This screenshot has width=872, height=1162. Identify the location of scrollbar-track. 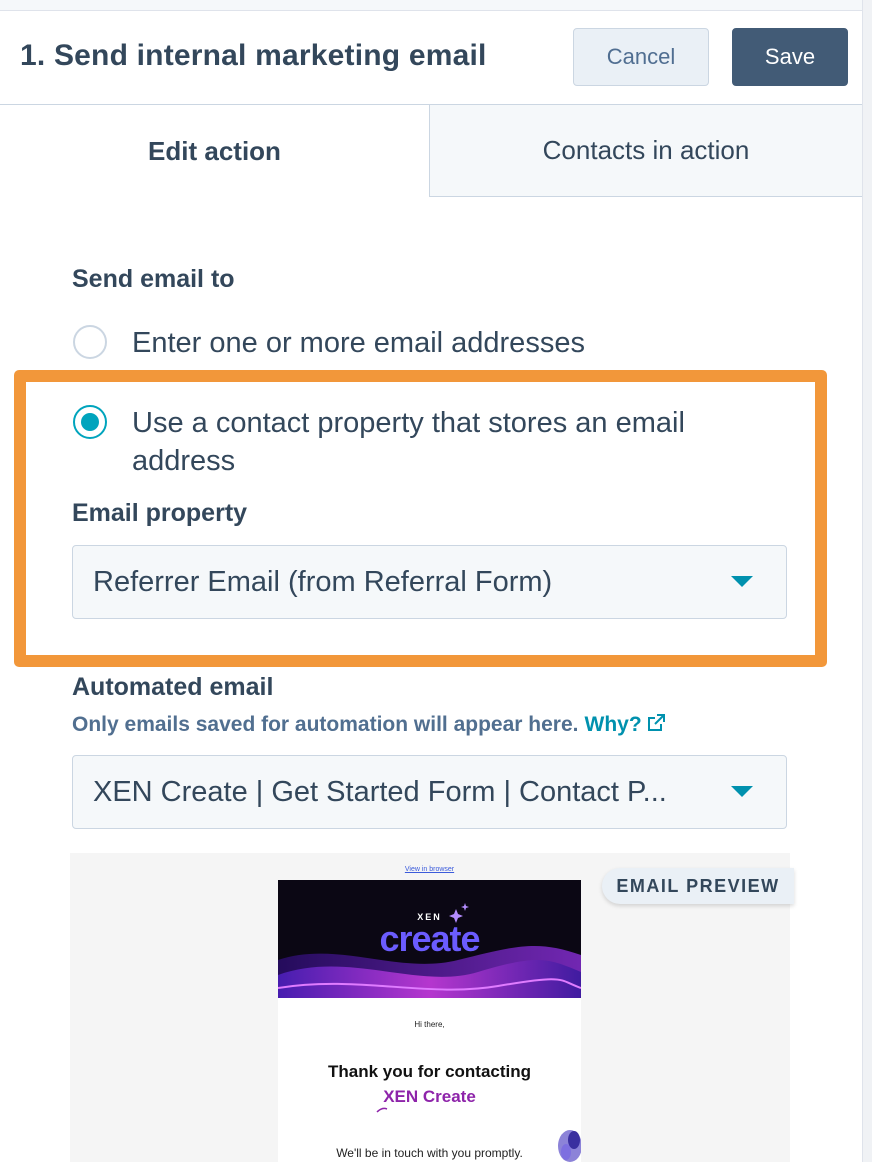
(867, 581).